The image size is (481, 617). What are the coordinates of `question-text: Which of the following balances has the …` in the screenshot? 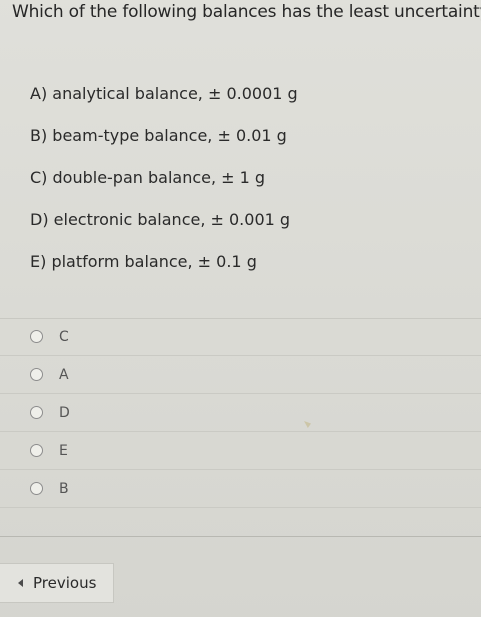 It's located at (246, 12).